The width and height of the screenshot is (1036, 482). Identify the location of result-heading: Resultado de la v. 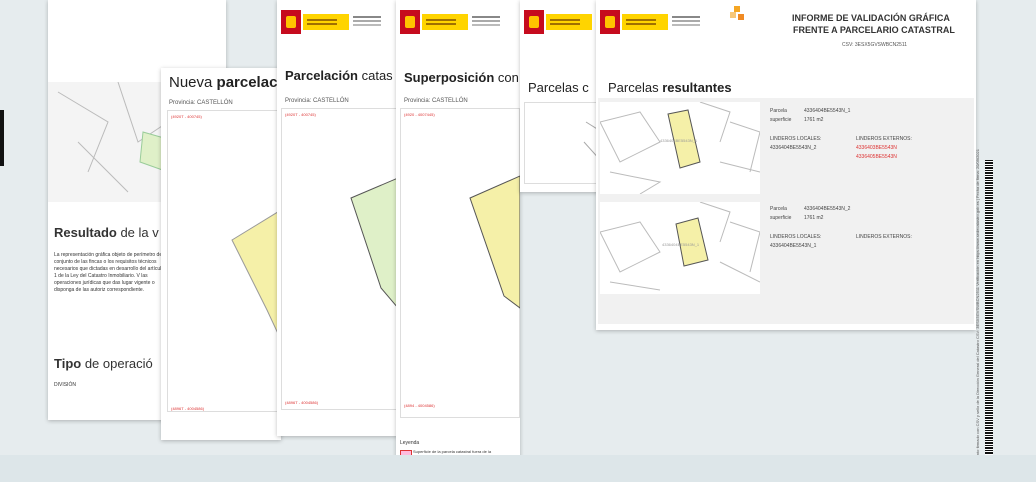
(106, 232).